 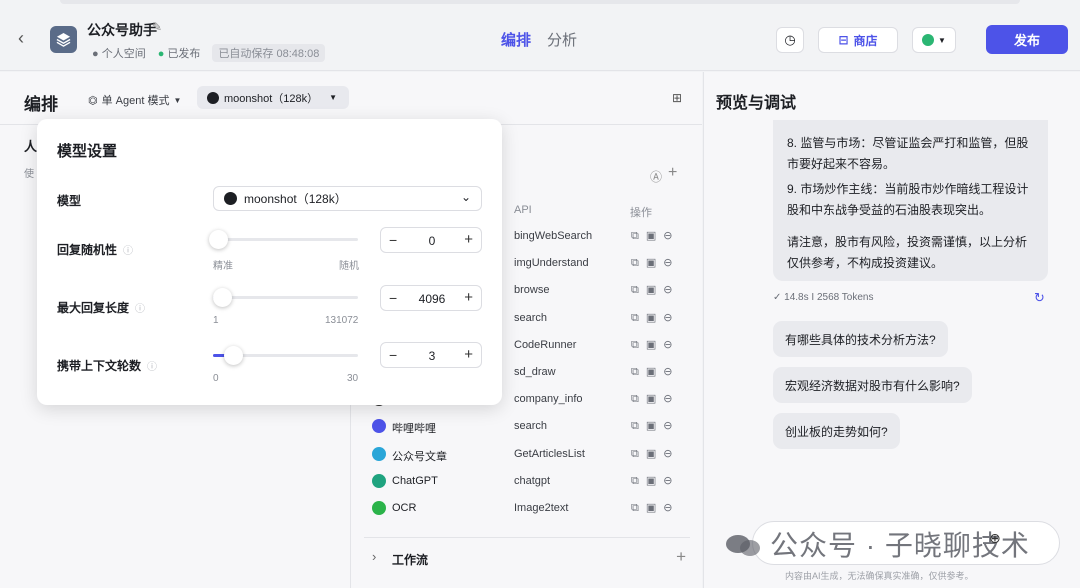 What do you see at coordinates (549, 453) in the screenshot?
I see `plugin-api: GetArticlesList` at bounding box center [549, 453].